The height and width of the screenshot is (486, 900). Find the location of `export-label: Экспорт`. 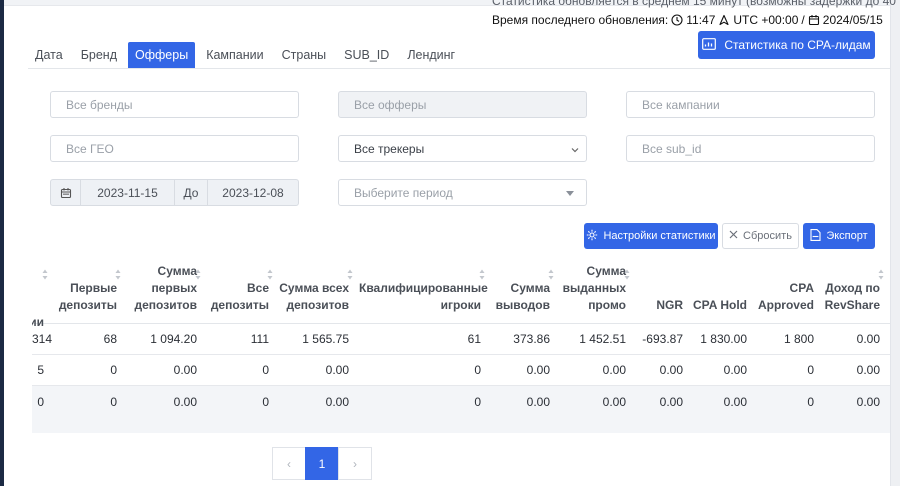

export-label: Экспорт is located at coordinates (847, 236).